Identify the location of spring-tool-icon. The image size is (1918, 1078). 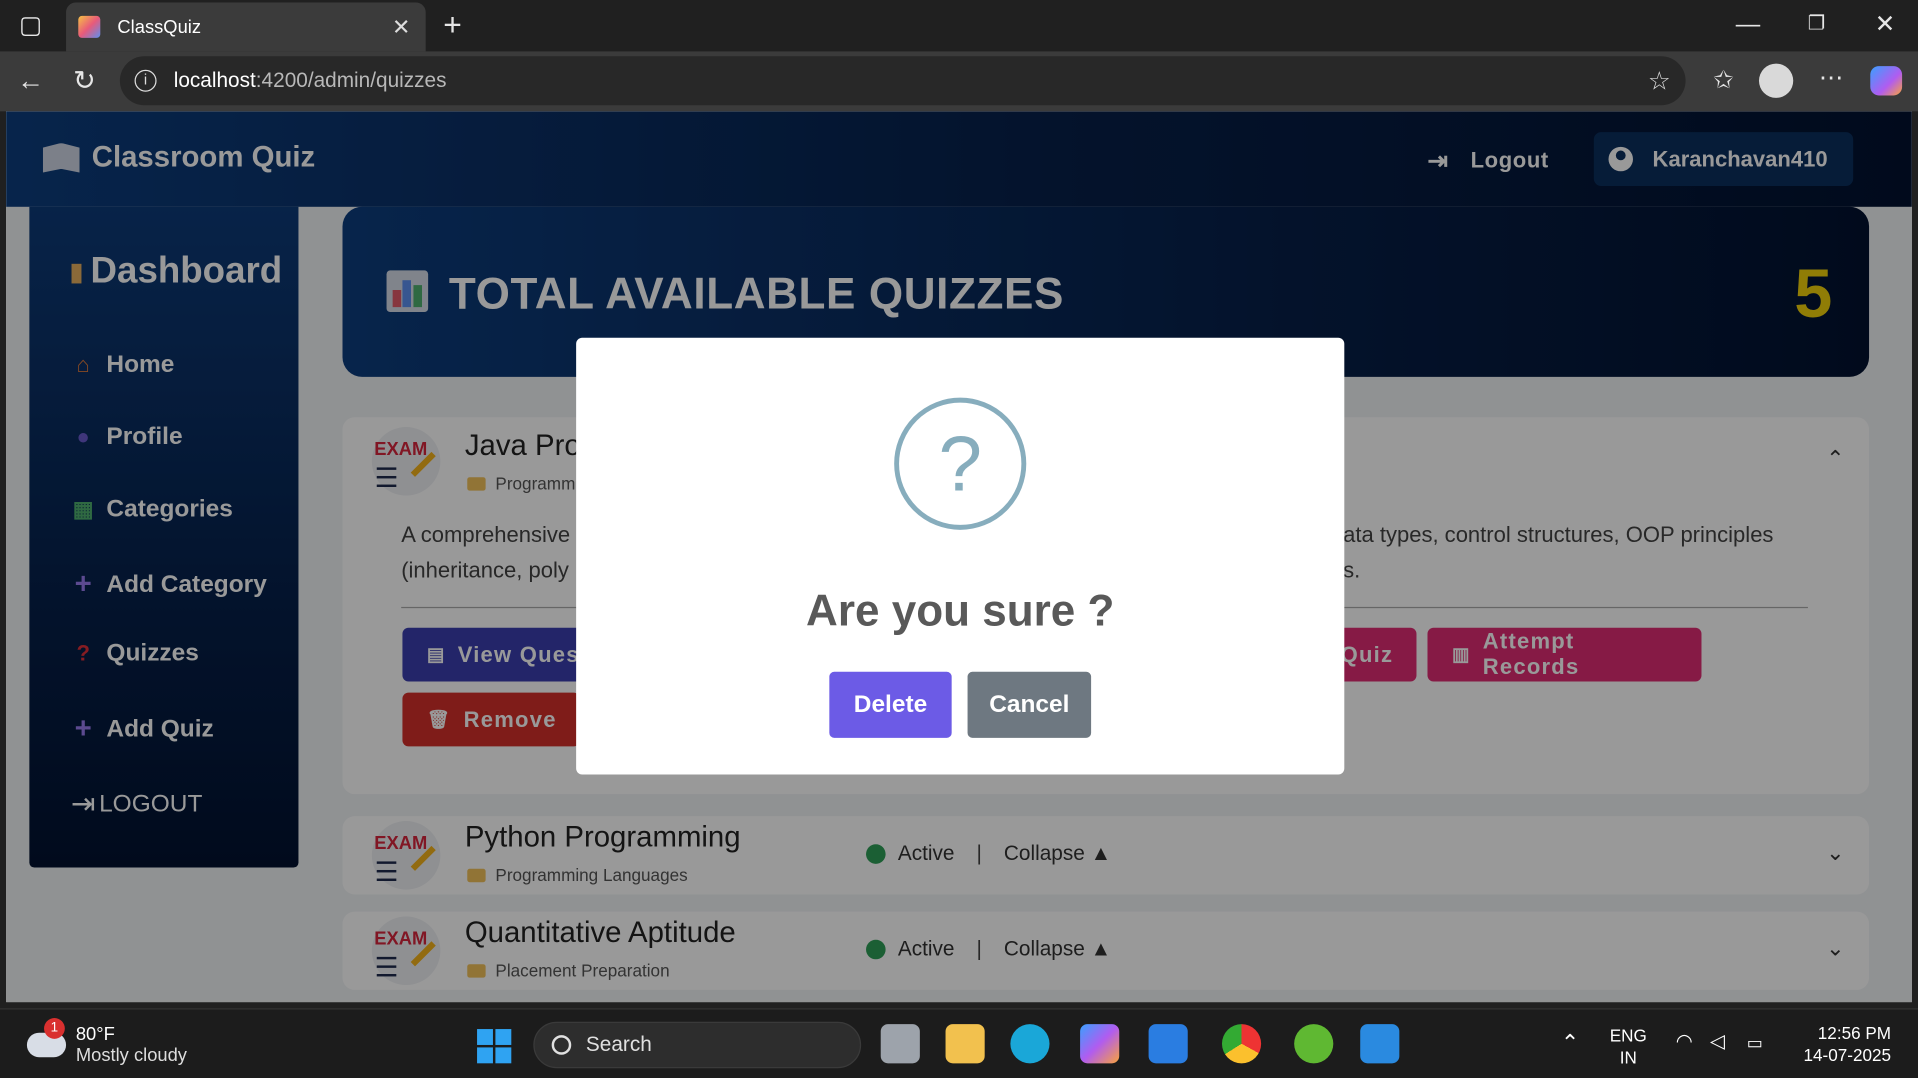
(1314, 1044).